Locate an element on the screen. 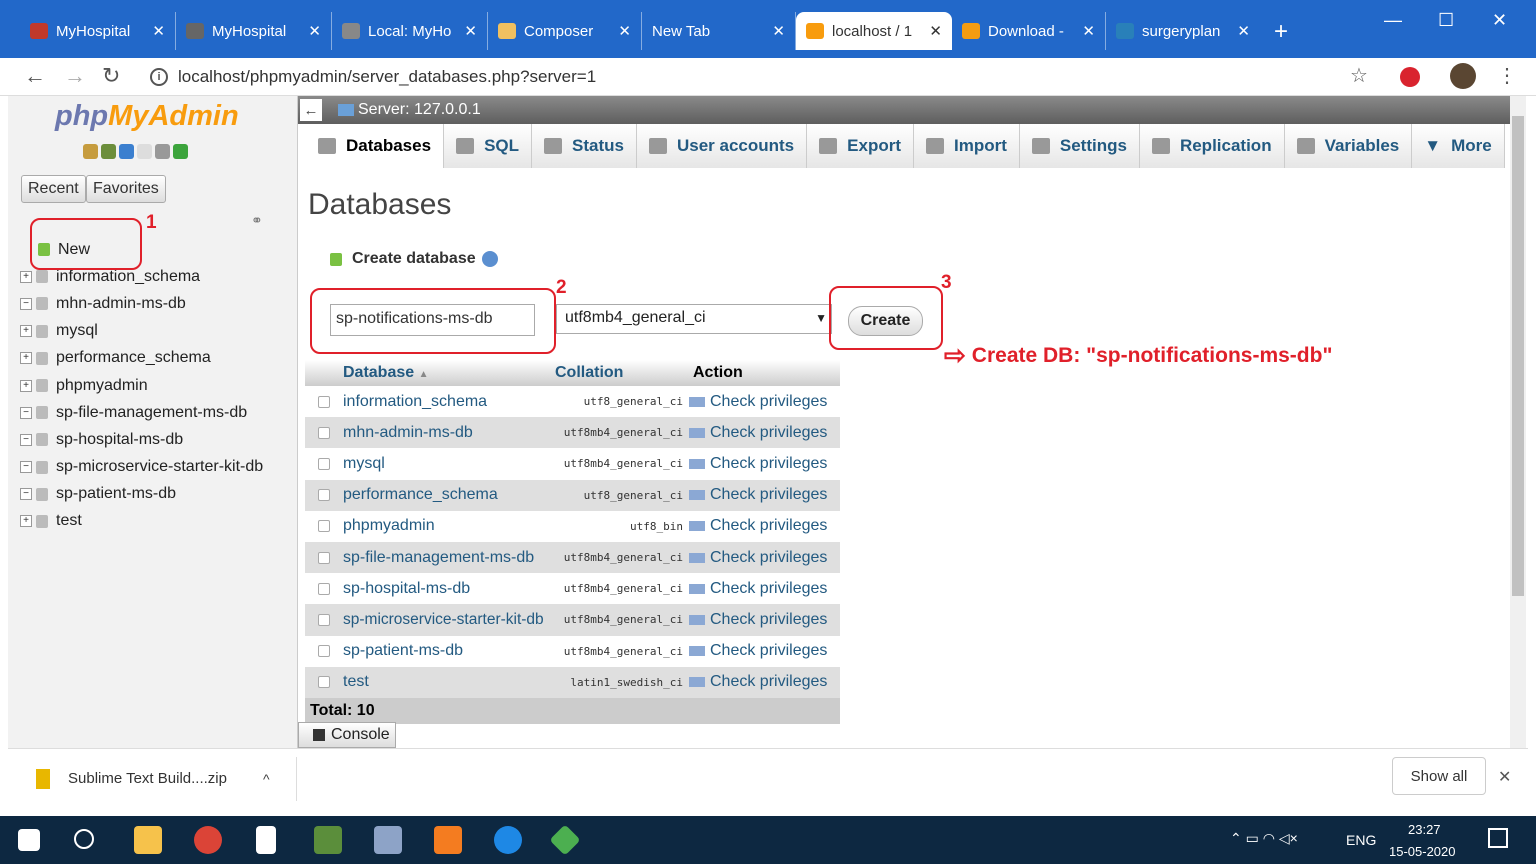  tab-settings: Settings is located at coordinates (1079, 146).